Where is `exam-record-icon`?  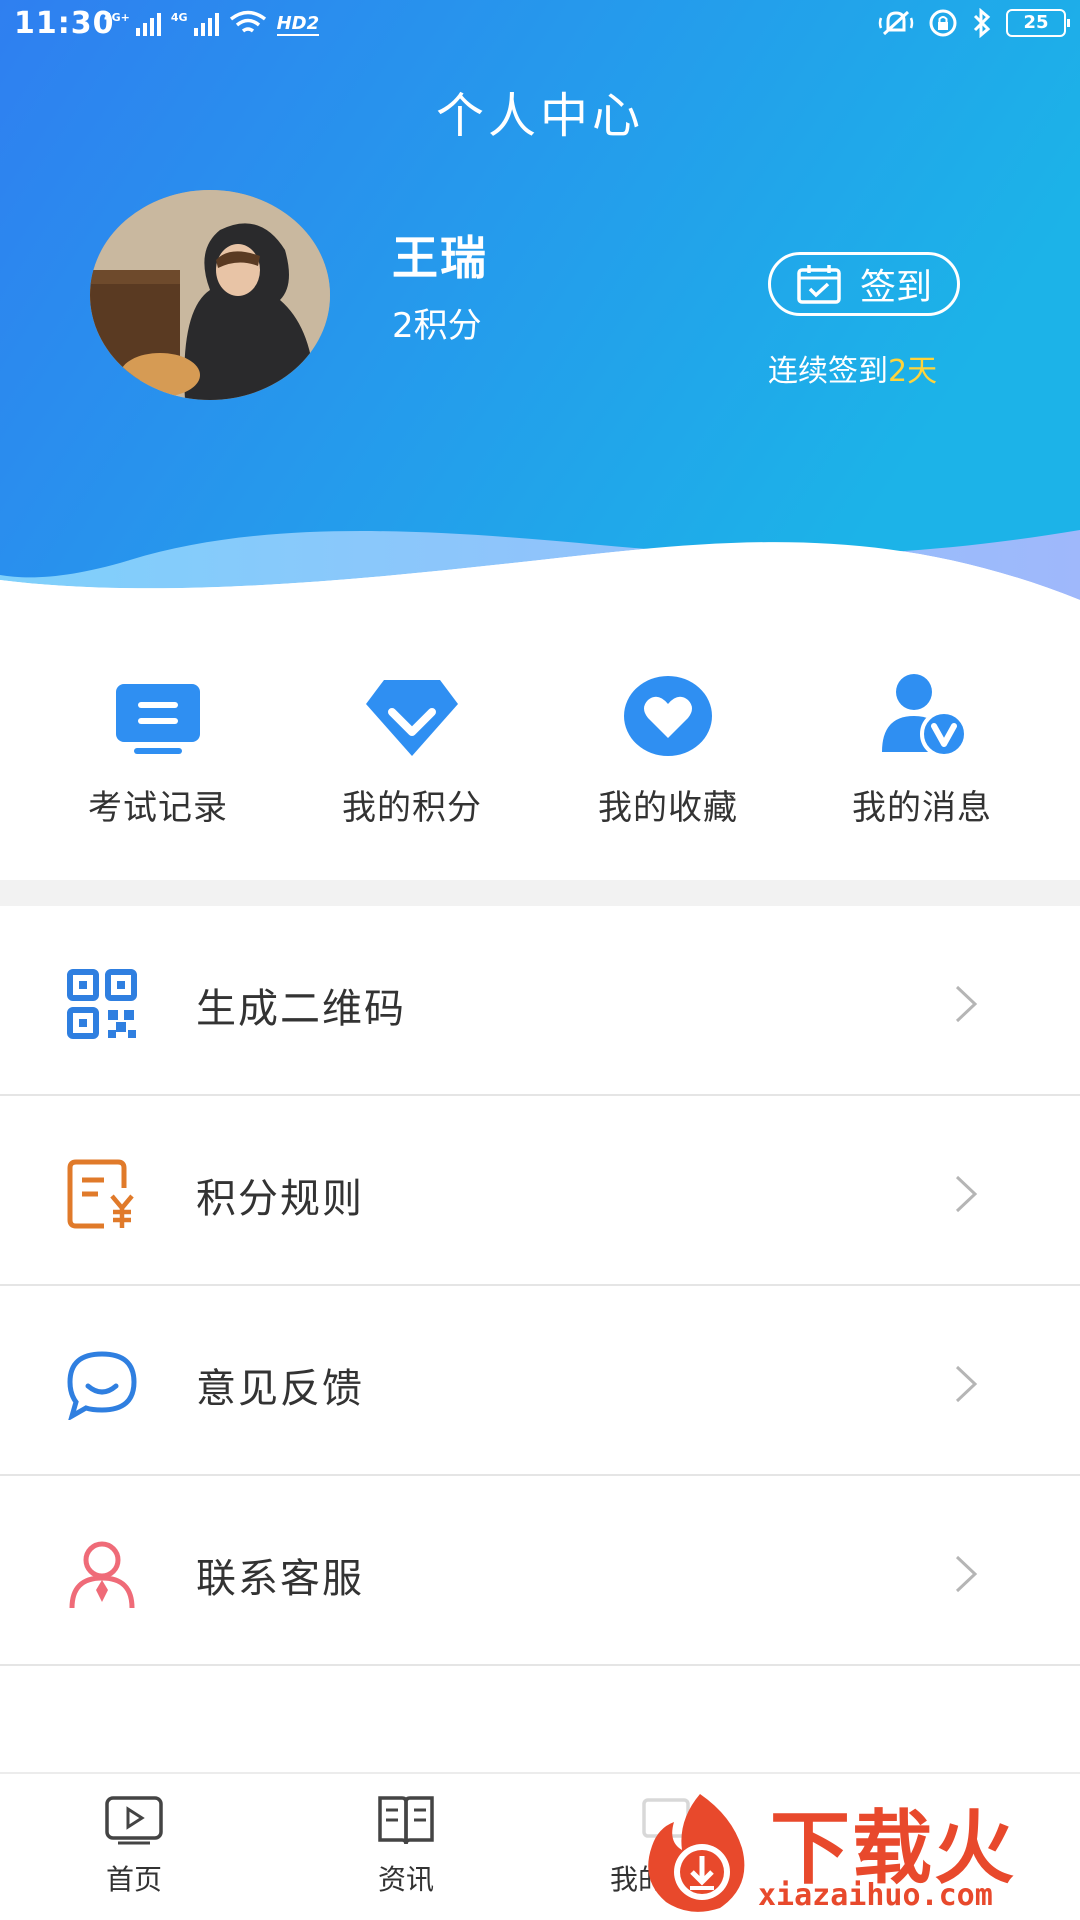 exam-record-icon is located at coordinates (158, 719).